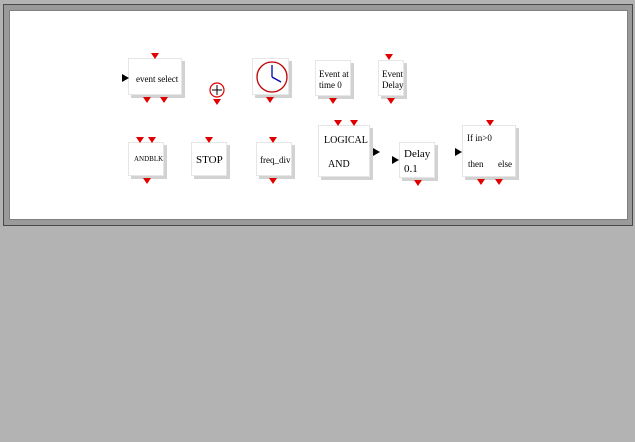 The width and height of the screenshot is (635, 442). I want to click on if-then-else-else-output-port, so click(499, 182).